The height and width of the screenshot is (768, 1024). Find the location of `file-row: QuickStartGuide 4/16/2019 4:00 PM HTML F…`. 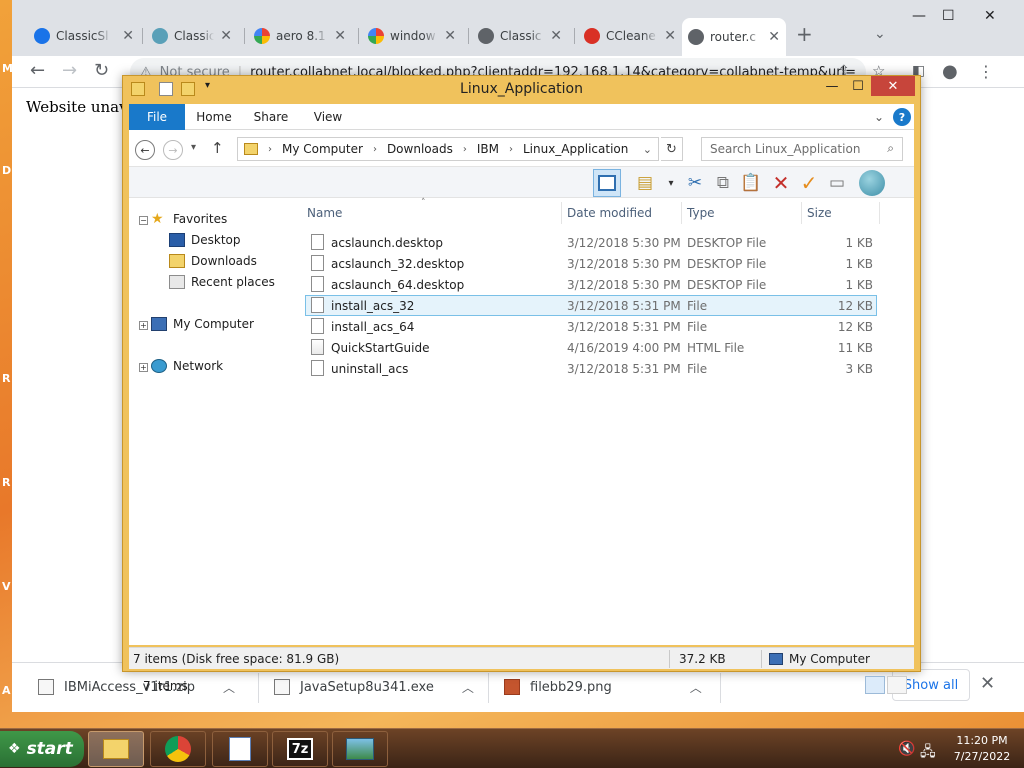

file-row: QuickStartGuide 4/16/2019 4:00 PM HTML F… is located at coordinates (591, 347).